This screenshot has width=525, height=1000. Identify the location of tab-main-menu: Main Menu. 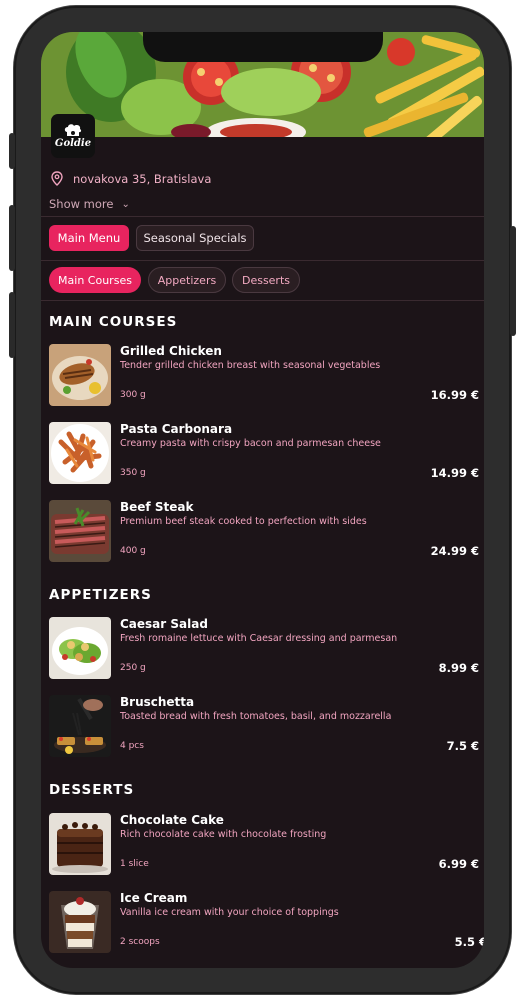
(89, 238).